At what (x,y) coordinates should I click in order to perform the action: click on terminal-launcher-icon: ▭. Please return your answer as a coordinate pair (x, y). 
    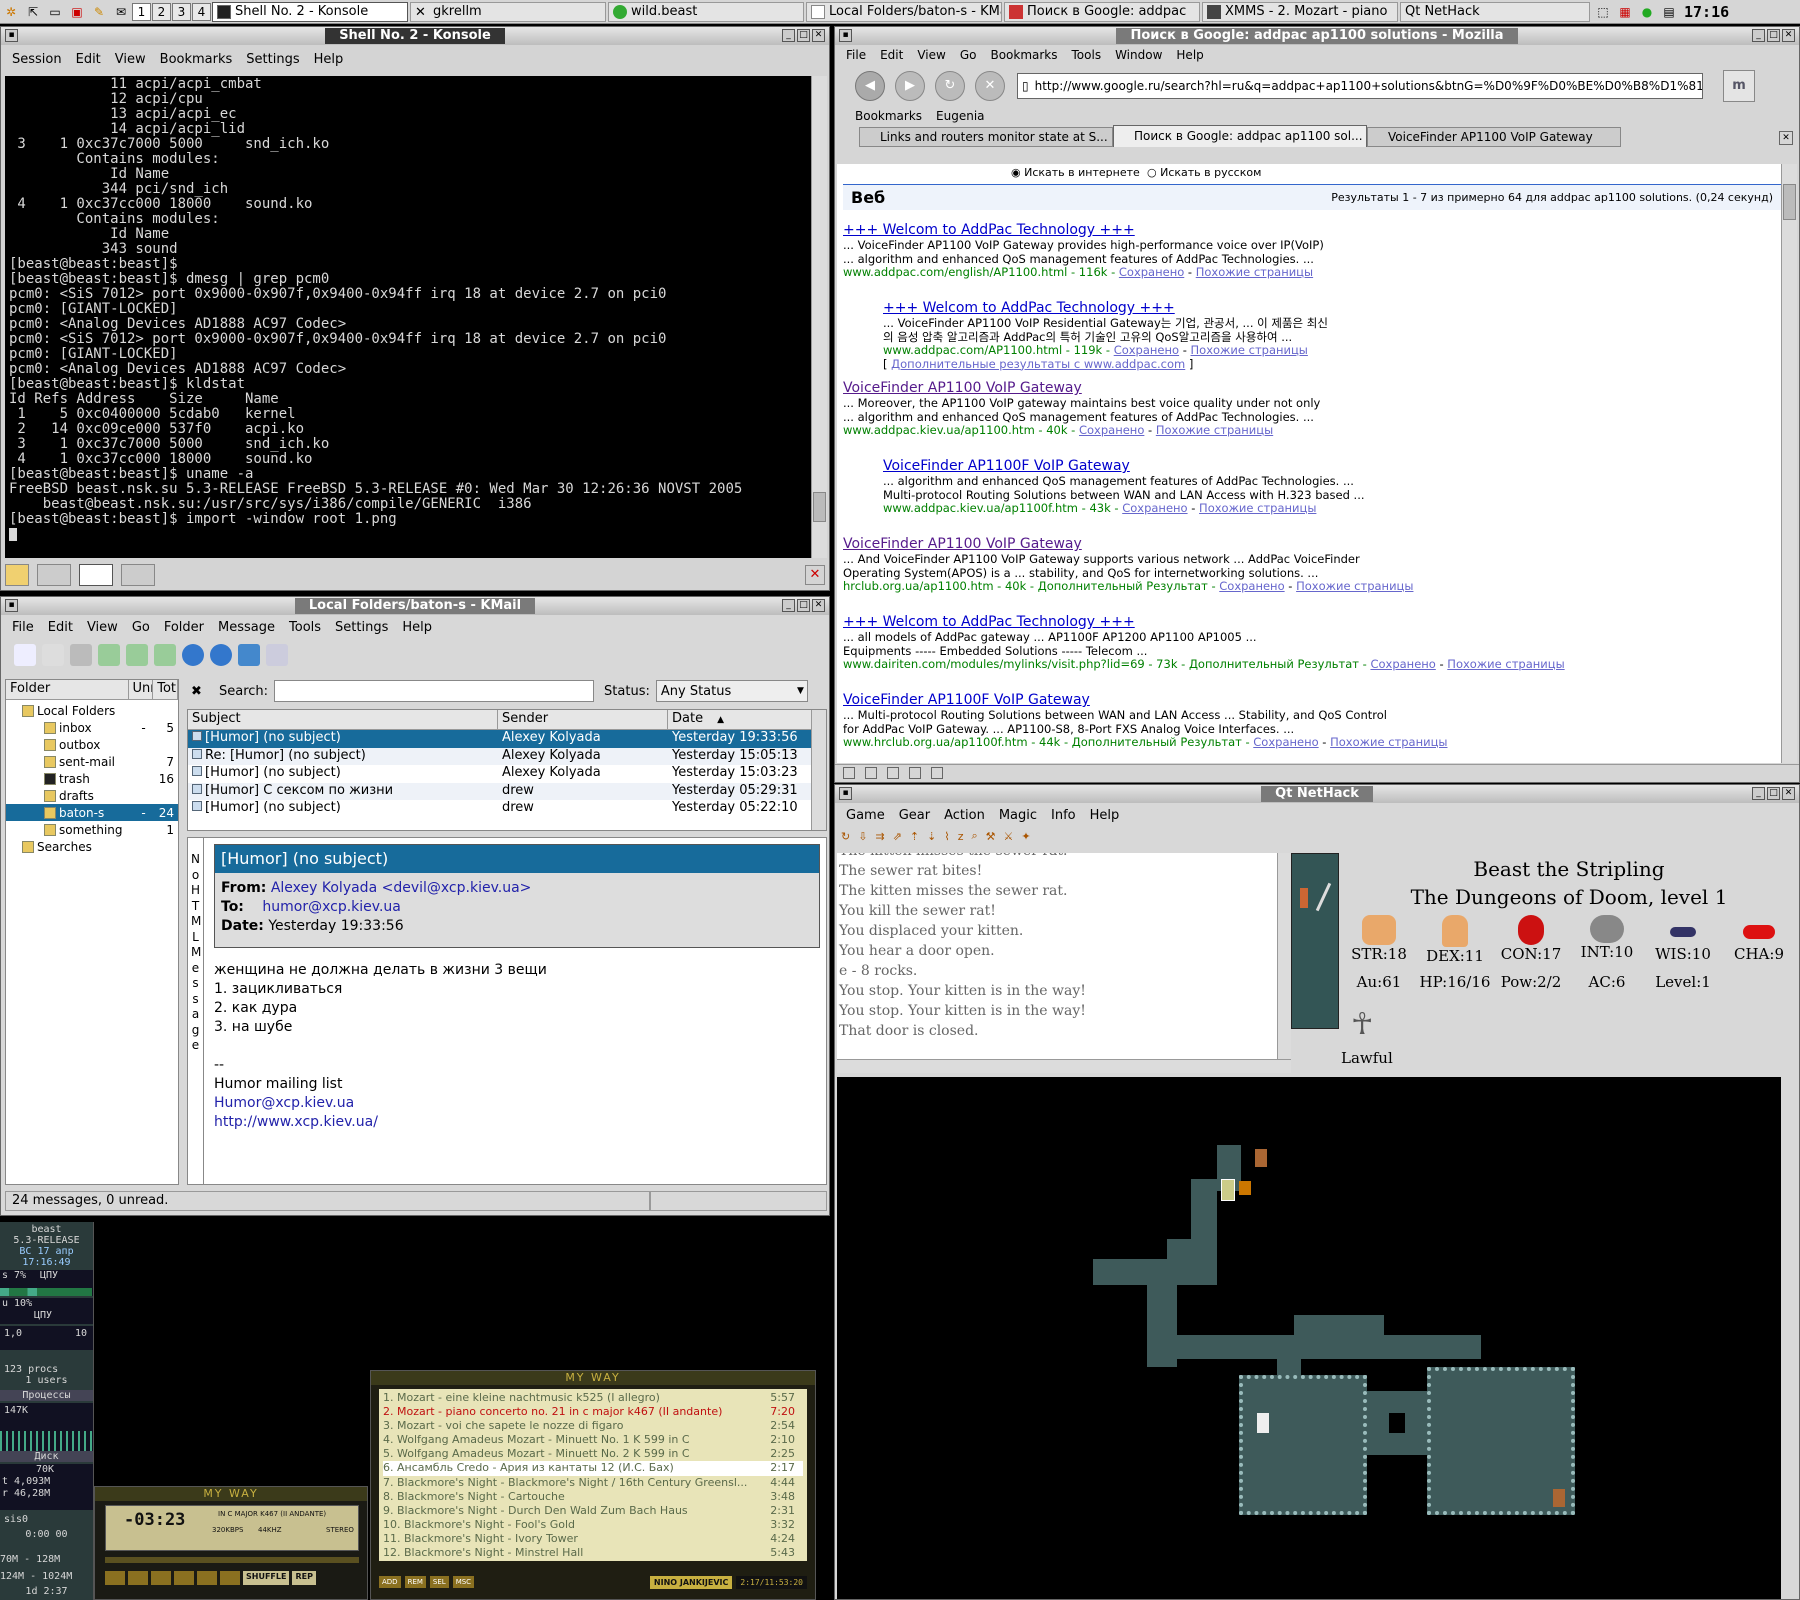
    Looking at the image, I should click on (55, 12).